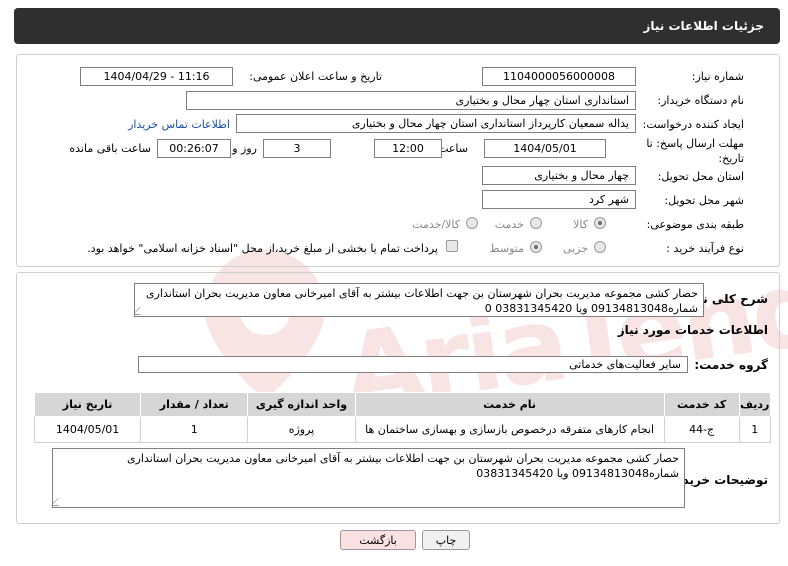 This screenshot has height=566, width=788. What do you see at coordinates (559, 76) in the screenshot?
I see `need-number-field: 1104000056000008` at bounding box center [559, 76].